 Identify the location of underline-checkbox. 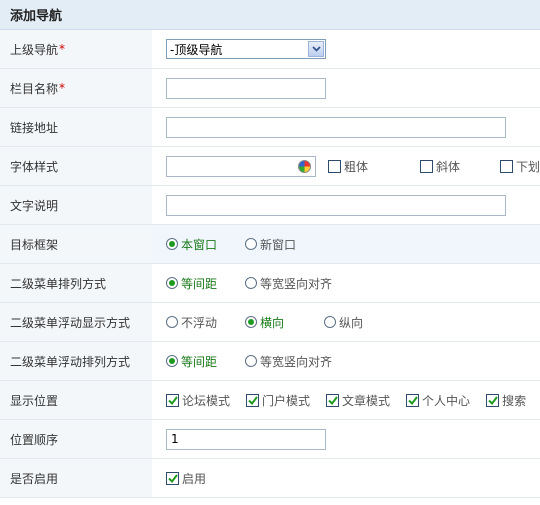
(506, 166).